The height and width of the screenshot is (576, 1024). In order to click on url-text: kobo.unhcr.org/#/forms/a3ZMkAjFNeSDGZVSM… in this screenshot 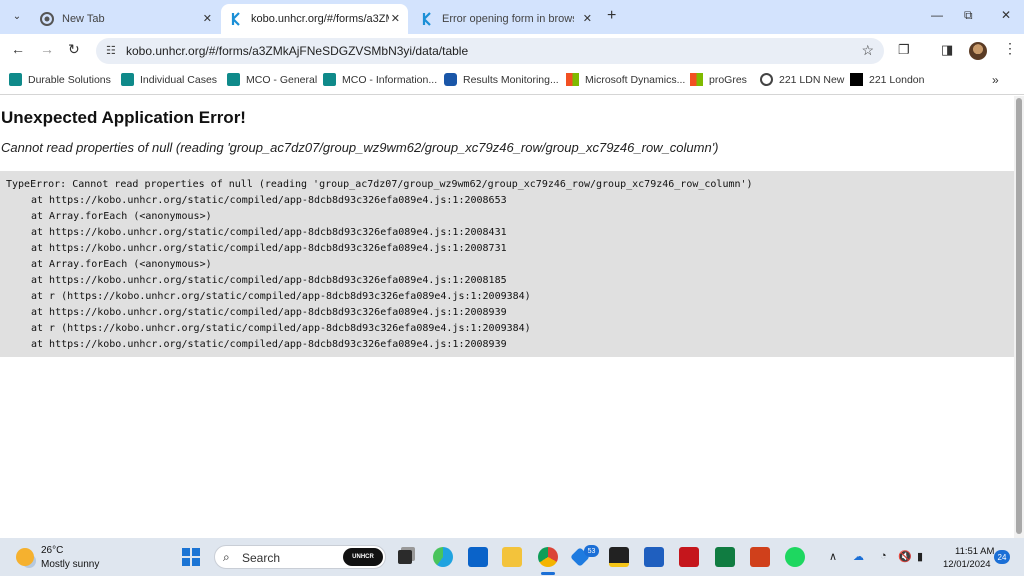, I will do `click(297, 51)`.